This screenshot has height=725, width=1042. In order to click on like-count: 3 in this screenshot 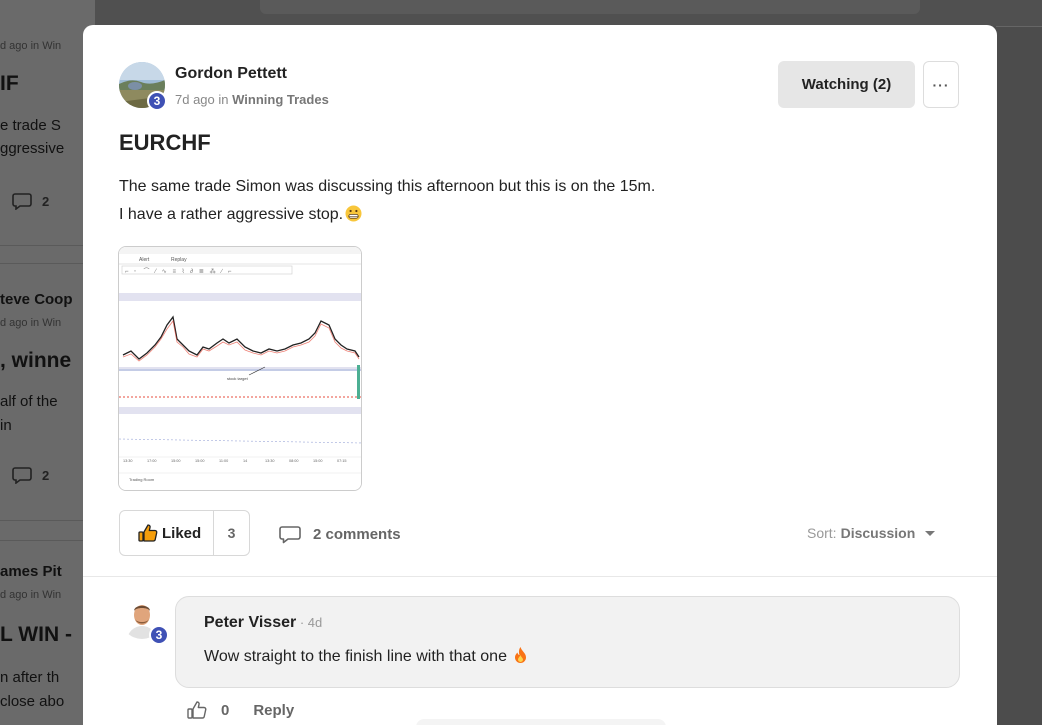, I will do `click(231, 533)`.